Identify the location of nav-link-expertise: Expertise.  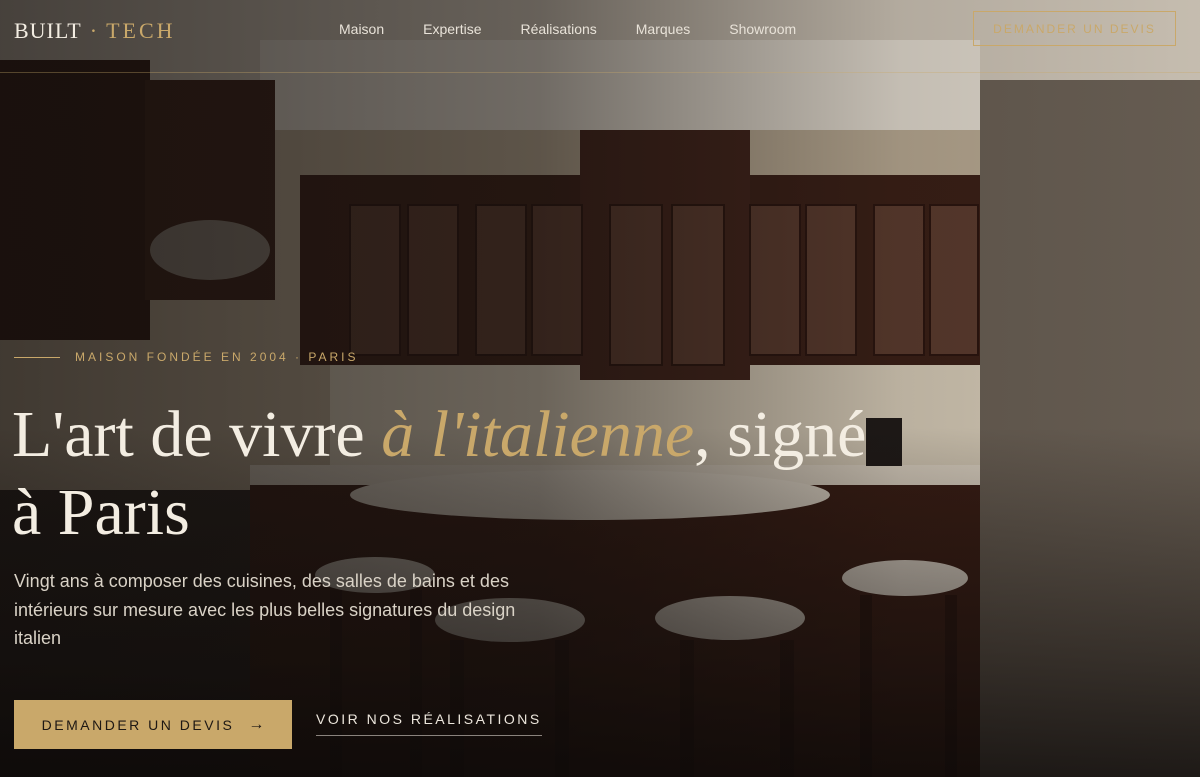
(452, 29).